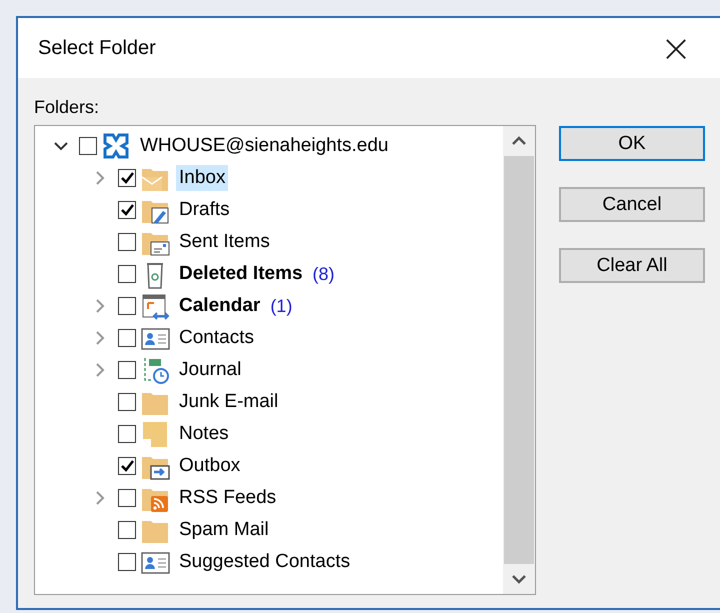 This screenshot has width=720, height=613. I want to click on folder-name: Spam Mail, so click(224, 530).